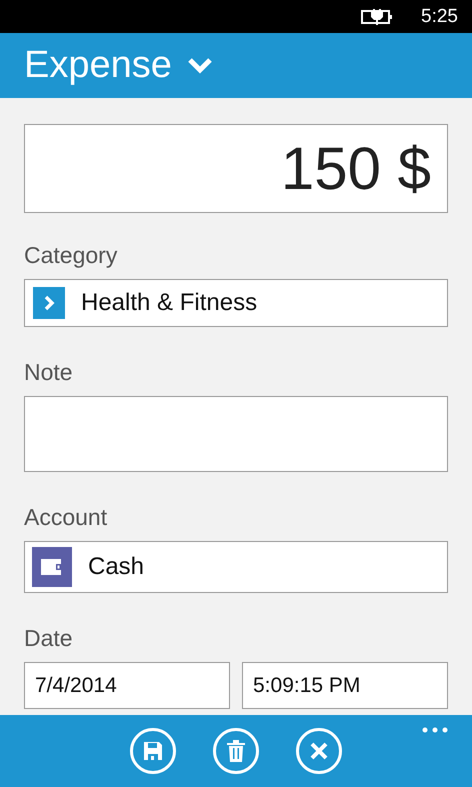  I want to click on page-title: Expense, so click(98, 65).